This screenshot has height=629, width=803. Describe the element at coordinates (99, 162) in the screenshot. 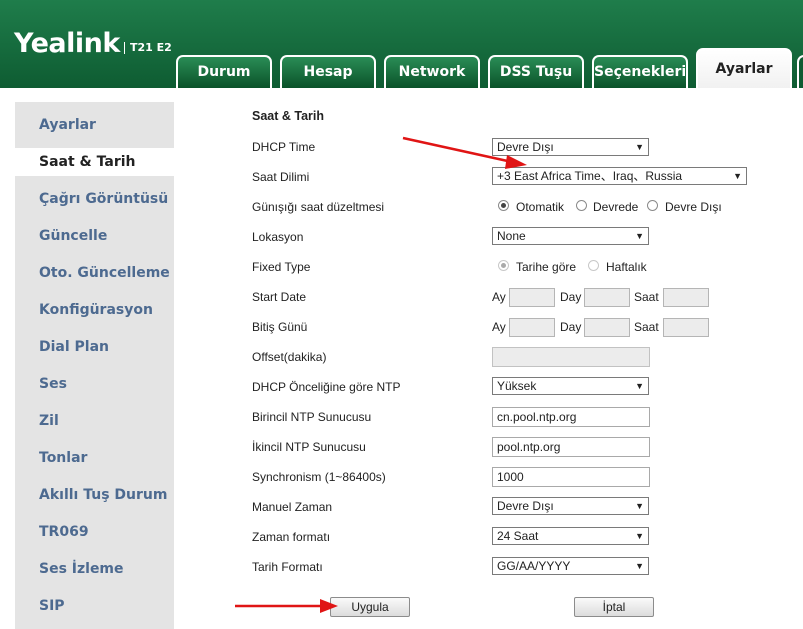

I see `sidebar-item-saat-tarih: Saat & Tarih` at that location.